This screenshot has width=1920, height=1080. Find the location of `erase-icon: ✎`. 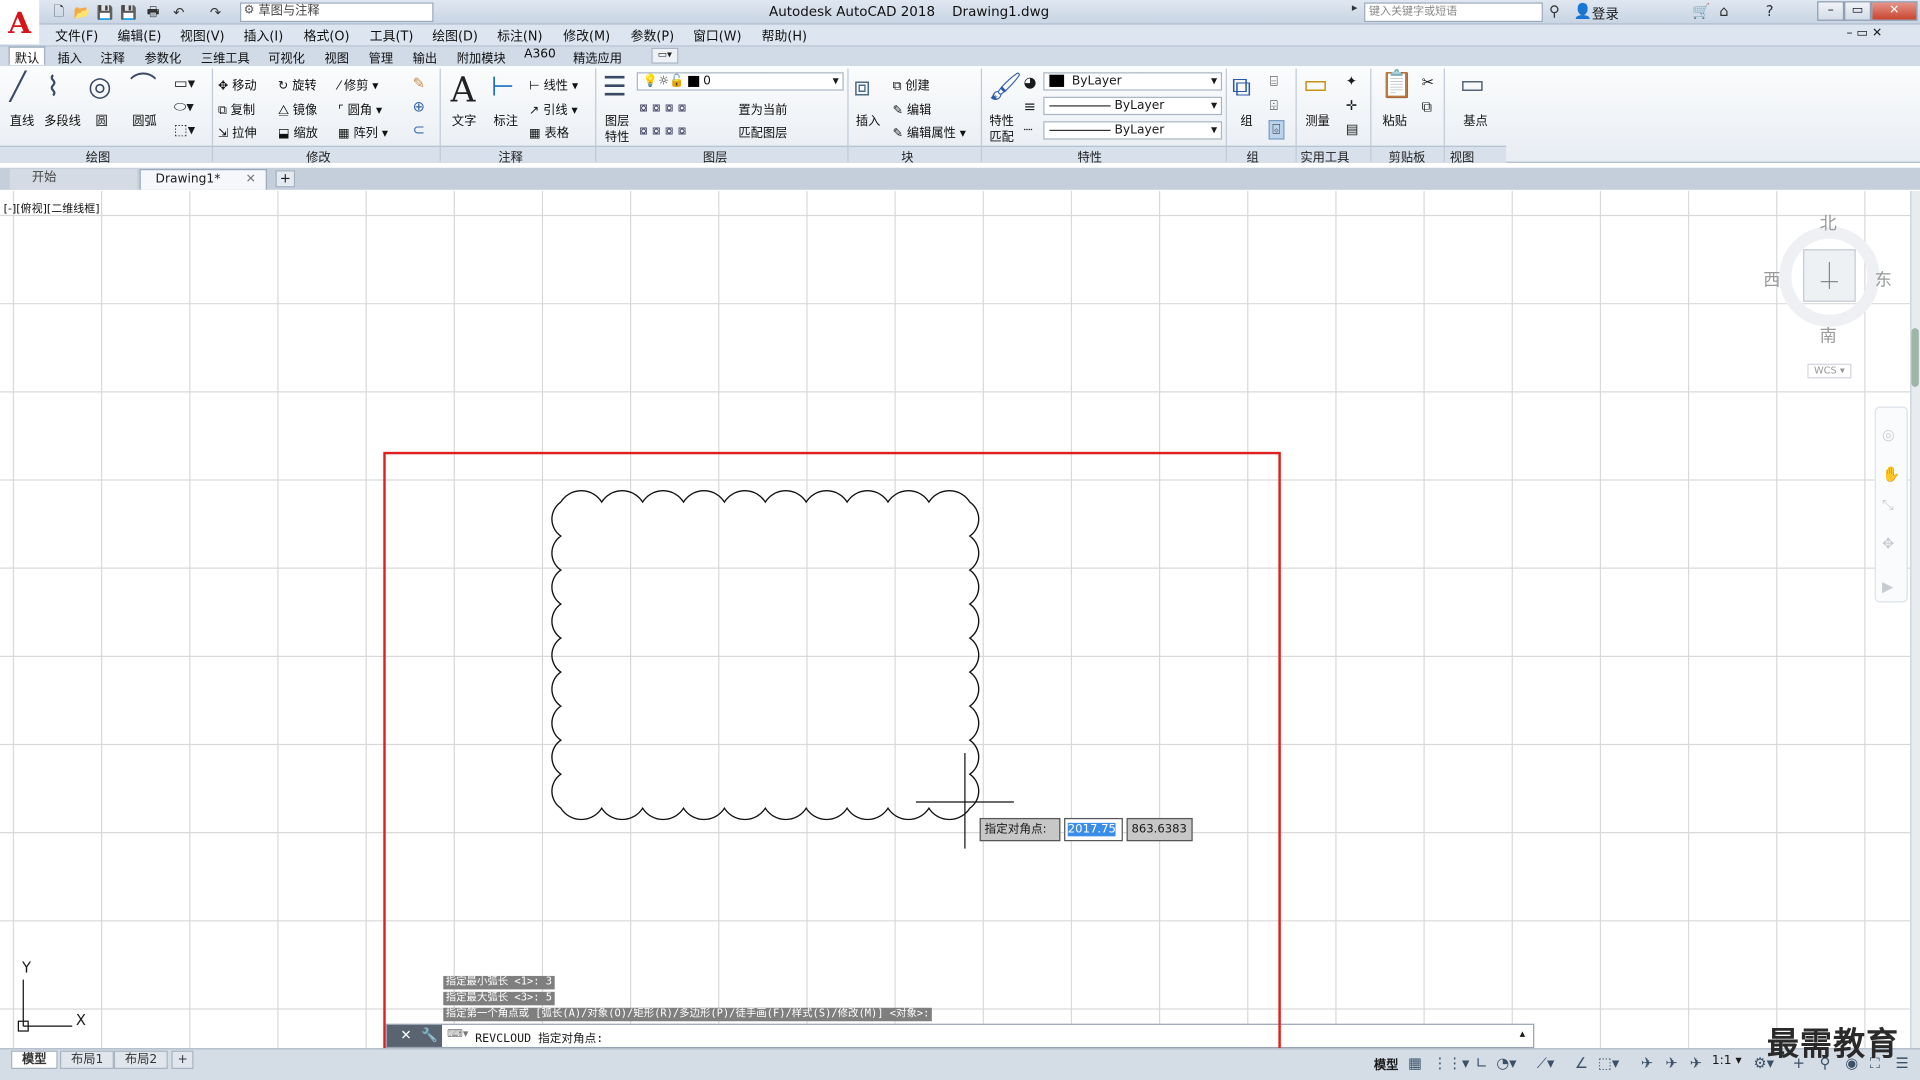

erase-icon: ✎ is located at coordinates (419, 83).